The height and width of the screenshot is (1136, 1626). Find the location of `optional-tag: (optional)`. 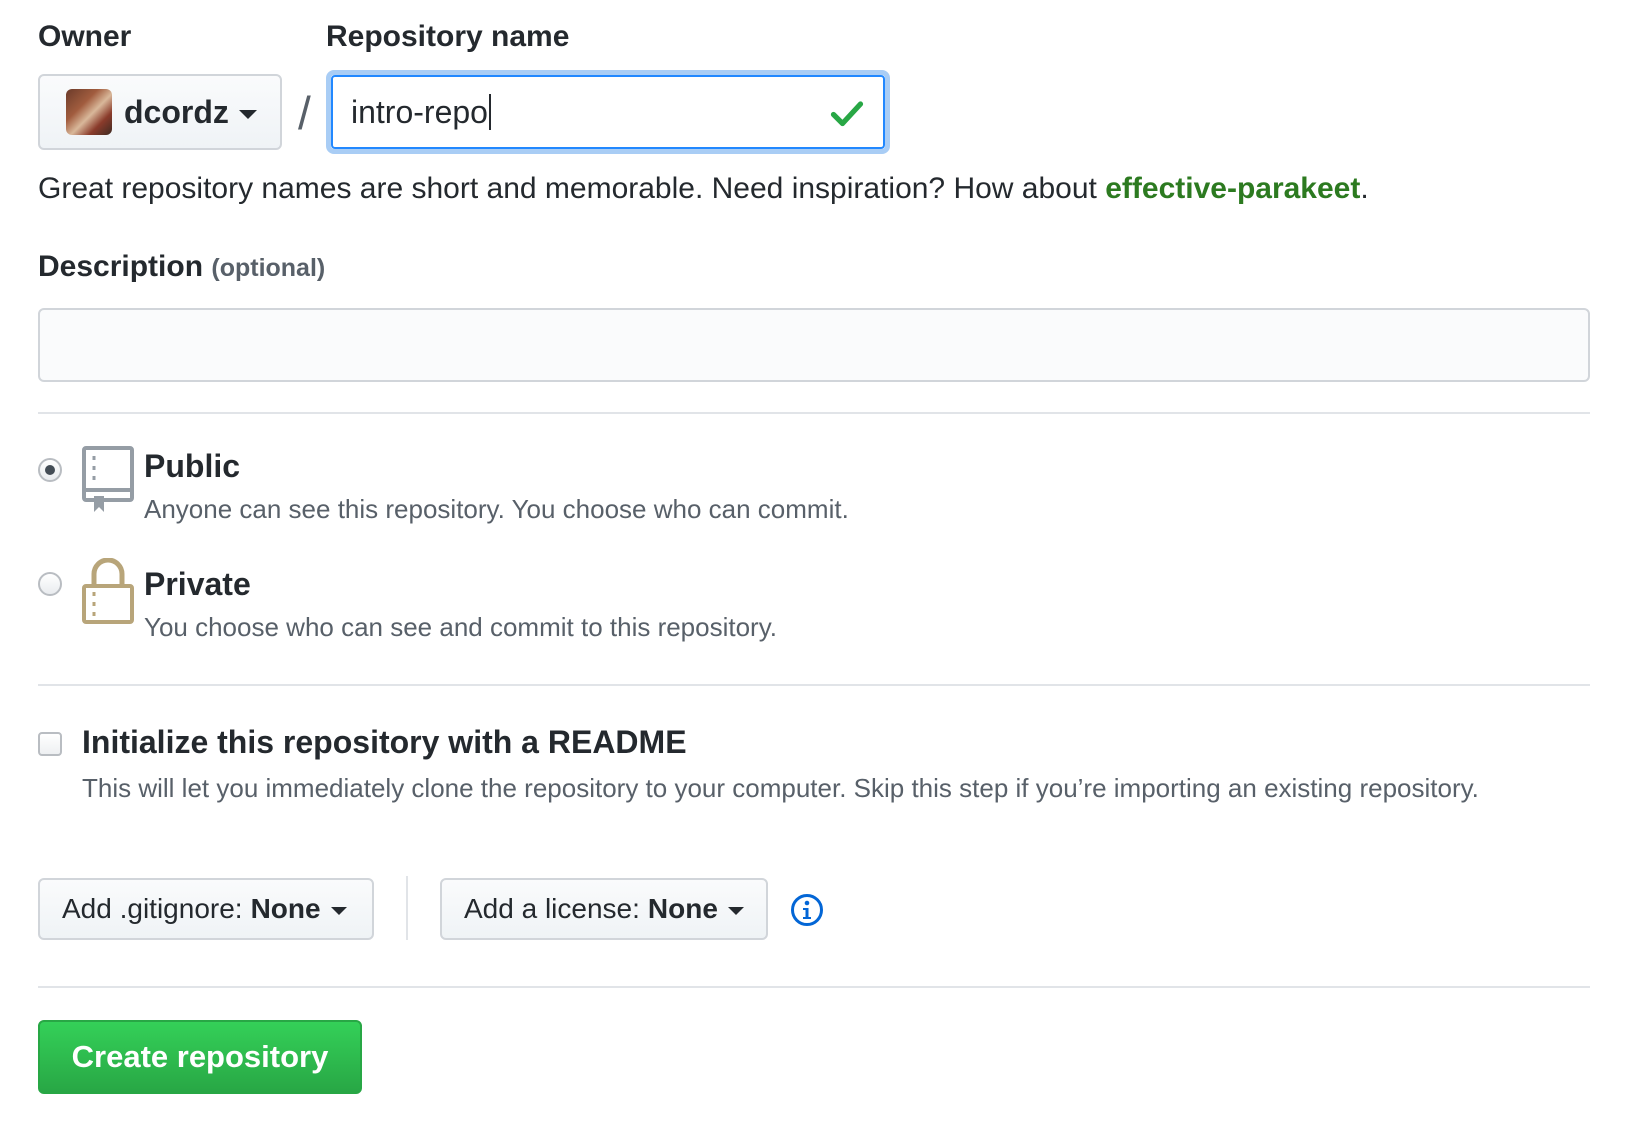

optional-tag: (optional) is located at coordinates (268, 268).